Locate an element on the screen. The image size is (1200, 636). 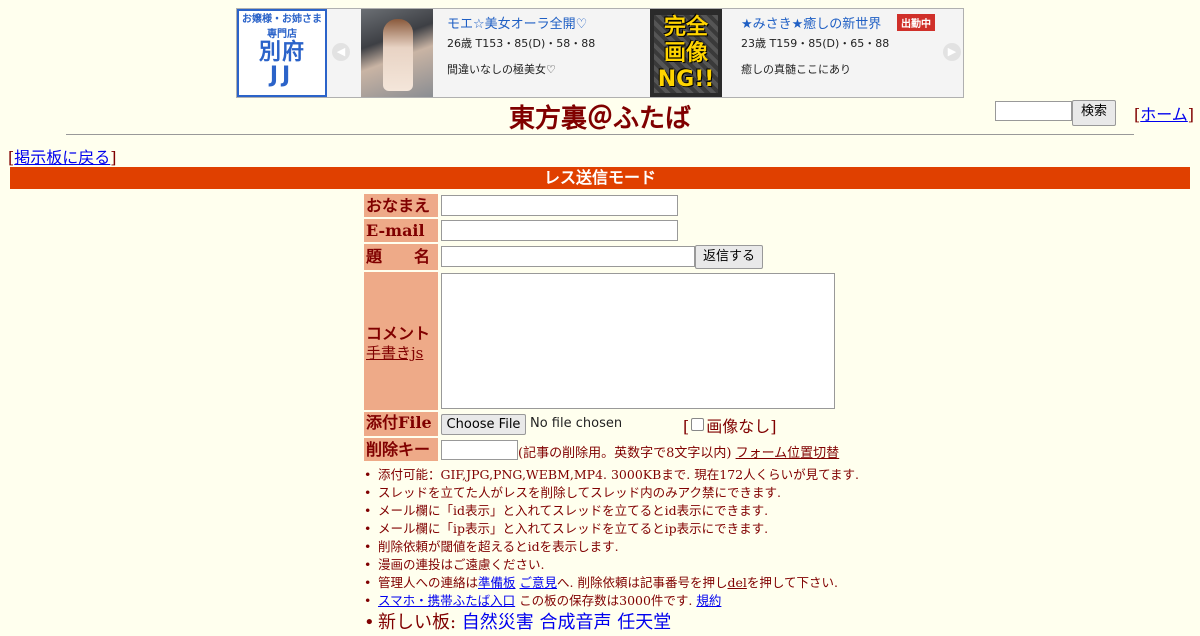
subject-field is located at coordinates (568, 256).